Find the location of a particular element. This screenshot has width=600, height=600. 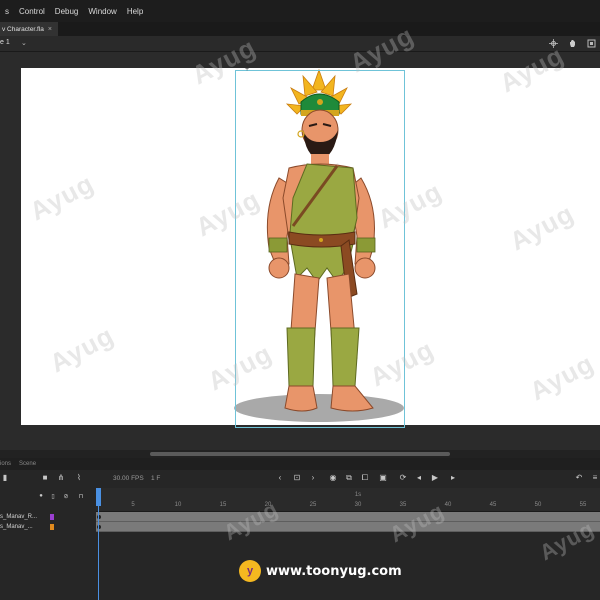

ruler-tick: 15 is located at coordinates (223, 505).